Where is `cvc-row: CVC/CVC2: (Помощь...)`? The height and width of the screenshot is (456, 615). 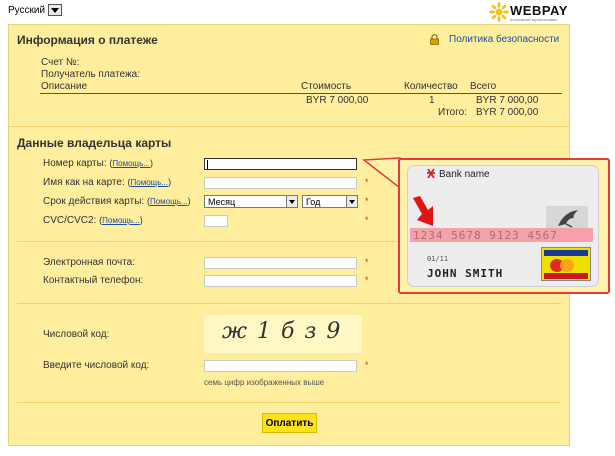
cvc-row: CVC/CVC2: (Помощь...) is located at coordinates (93, 220).